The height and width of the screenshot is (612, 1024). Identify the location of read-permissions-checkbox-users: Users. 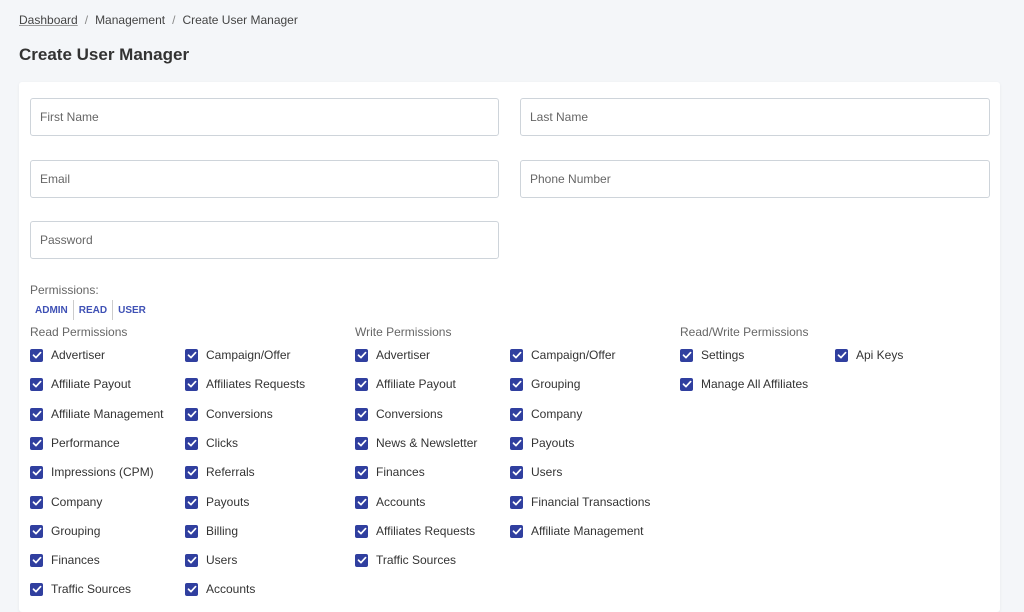
(211, 560).